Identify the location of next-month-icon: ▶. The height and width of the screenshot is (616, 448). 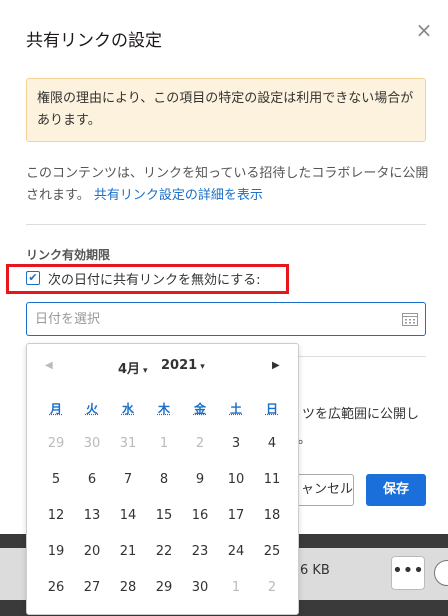
(276, 365).